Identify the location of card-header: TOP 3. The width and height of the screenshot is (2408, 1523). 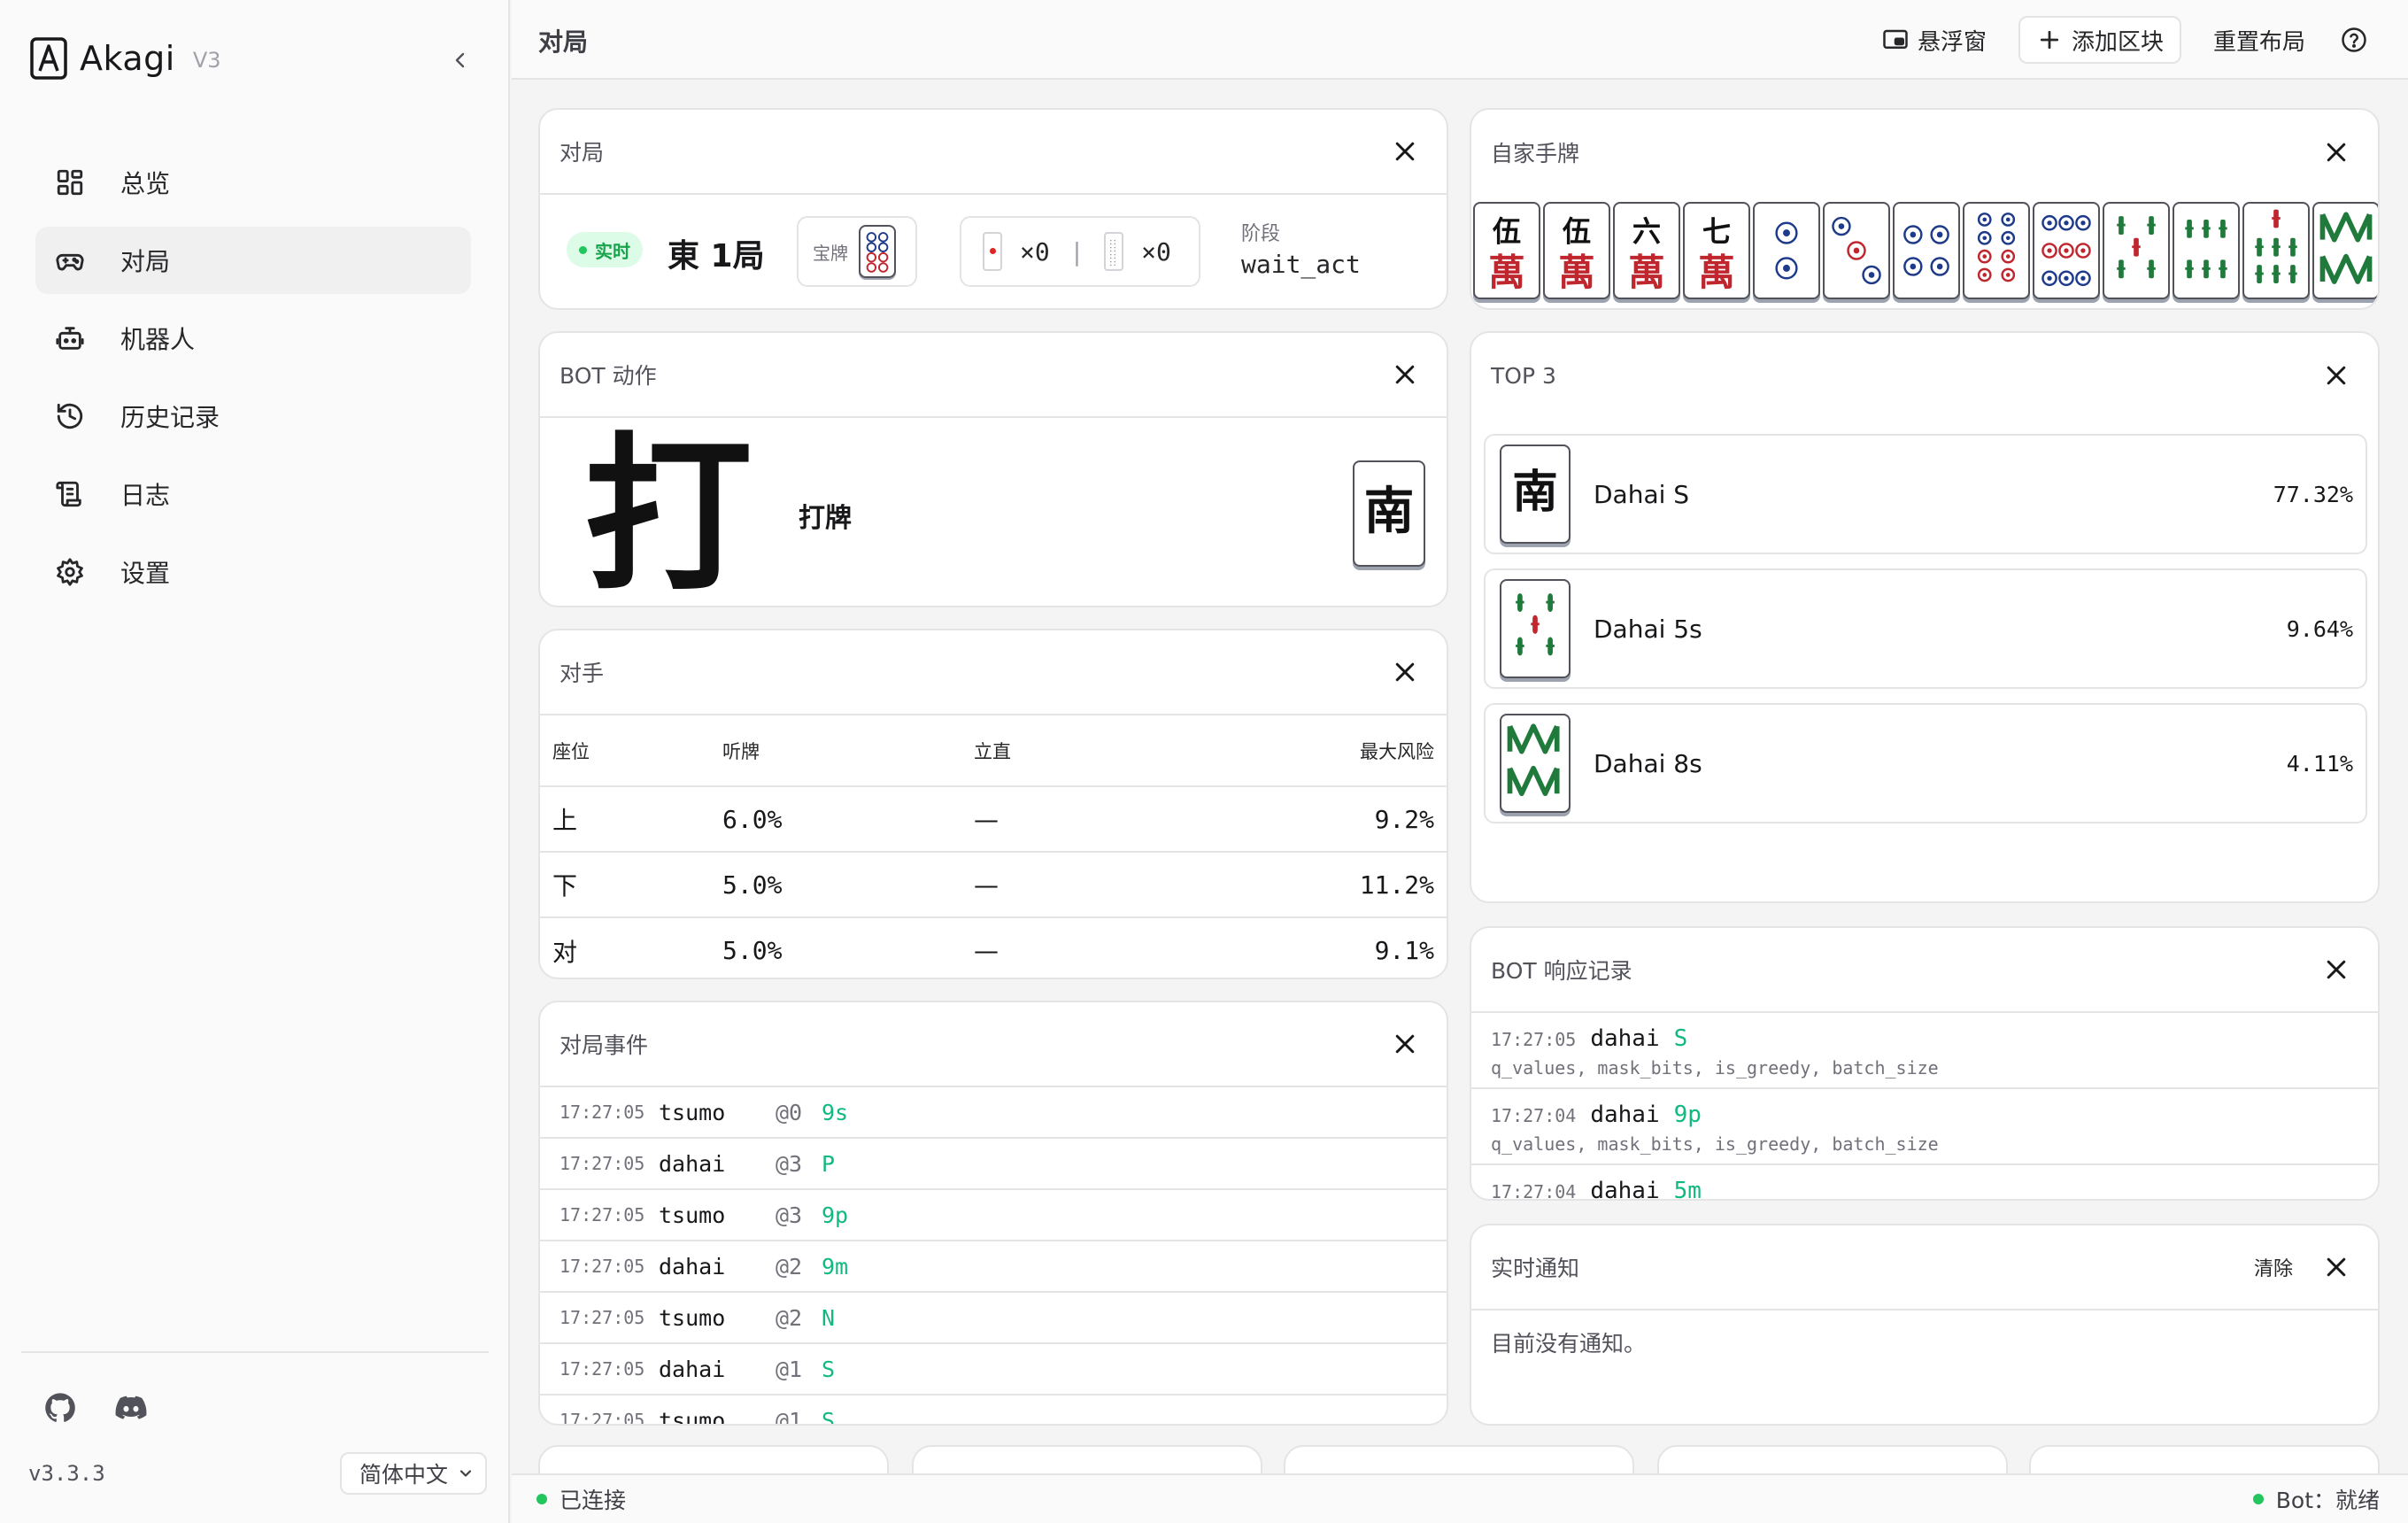
(1924, 375).